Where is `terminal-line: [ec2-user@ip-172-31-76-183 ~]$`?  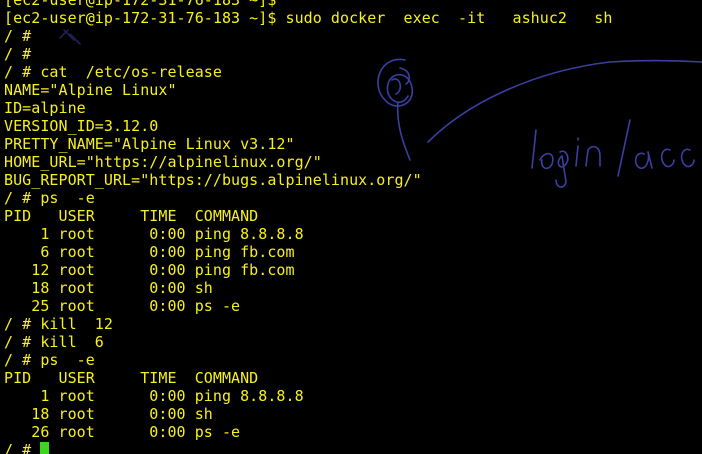 terminal-line: [ec2-user@ip-172-31-76-183 ~]$ is located at coordinates (140, 4).